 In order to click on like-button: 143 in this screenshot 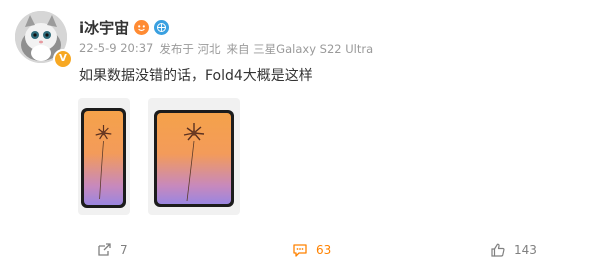, I will do `click(513, 250)`.